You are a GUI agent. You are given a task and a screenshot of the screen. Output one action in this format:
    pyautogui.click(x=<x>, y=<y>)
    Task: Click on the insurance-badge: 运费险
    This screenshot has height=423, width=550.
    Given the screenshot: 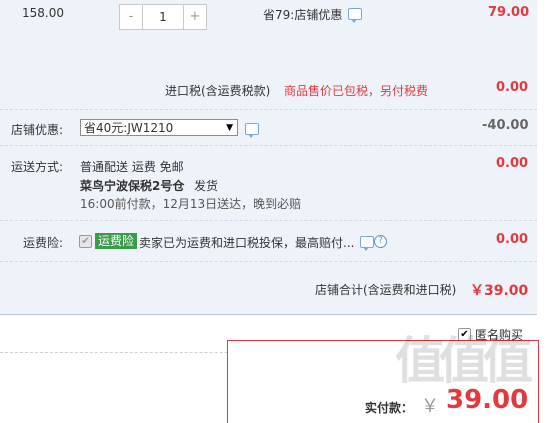 What is the action you would take?
    pyautogui.click(x=116, y=241)
    